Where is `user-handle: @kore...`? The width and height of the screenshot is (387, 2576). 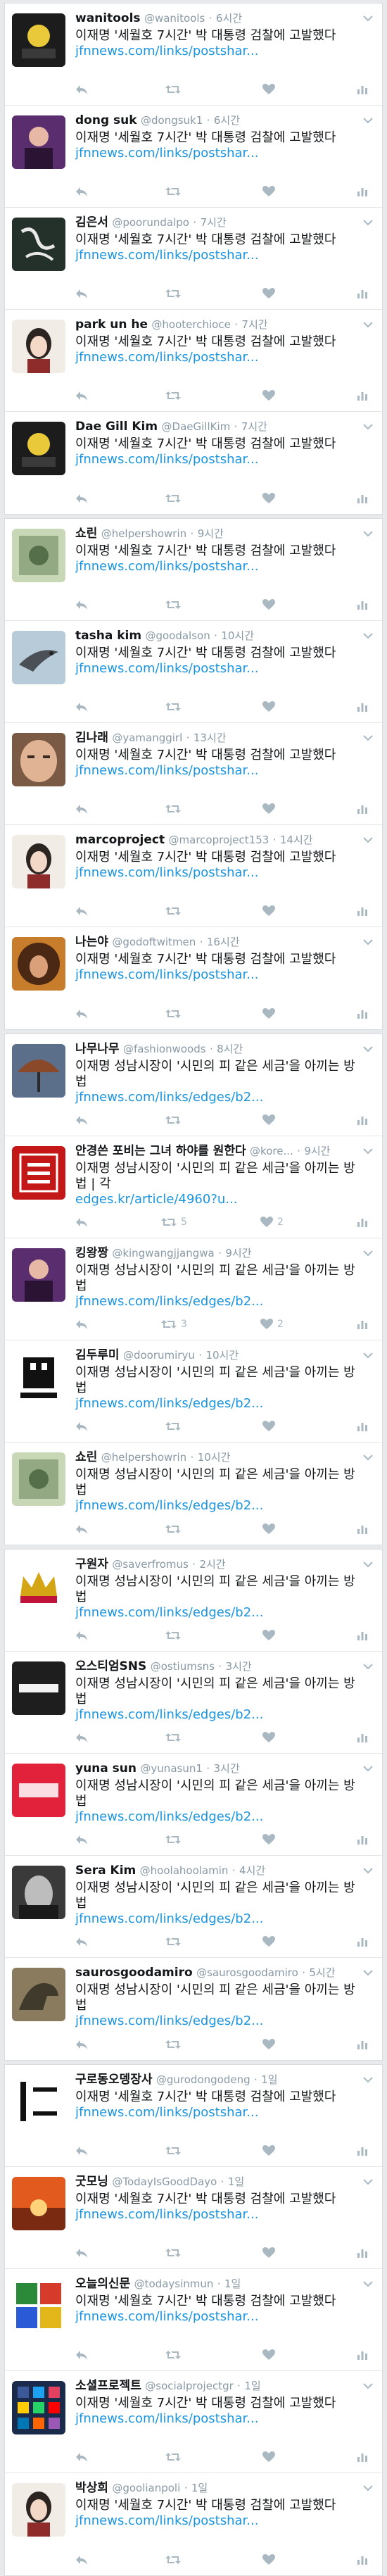
user-handle: @kore... is located at coordinates (271, 1151).